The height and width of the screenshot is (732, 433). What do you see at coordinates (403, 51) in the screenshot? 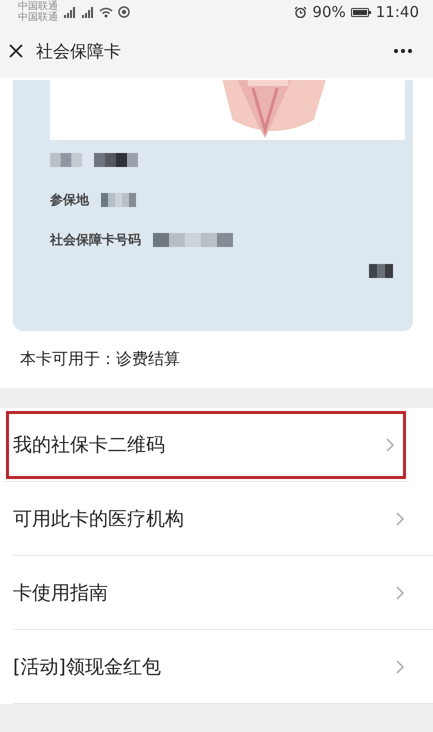
I see `more-icon` at bounding box center [403, 51].